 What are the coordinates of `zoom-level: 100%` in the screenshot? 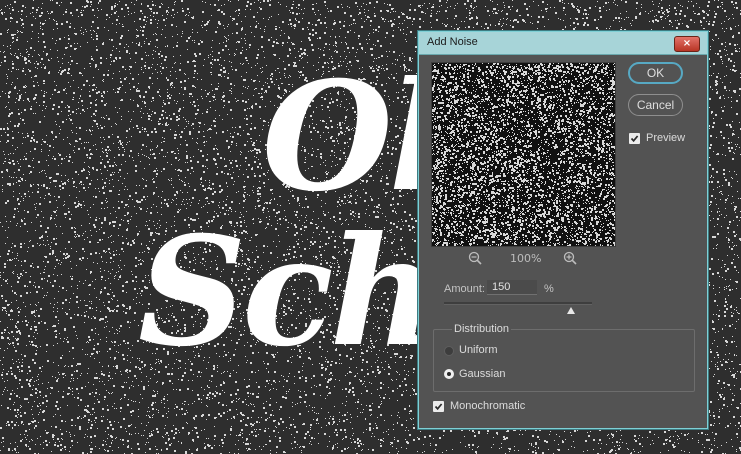 It's located at (526, 258).